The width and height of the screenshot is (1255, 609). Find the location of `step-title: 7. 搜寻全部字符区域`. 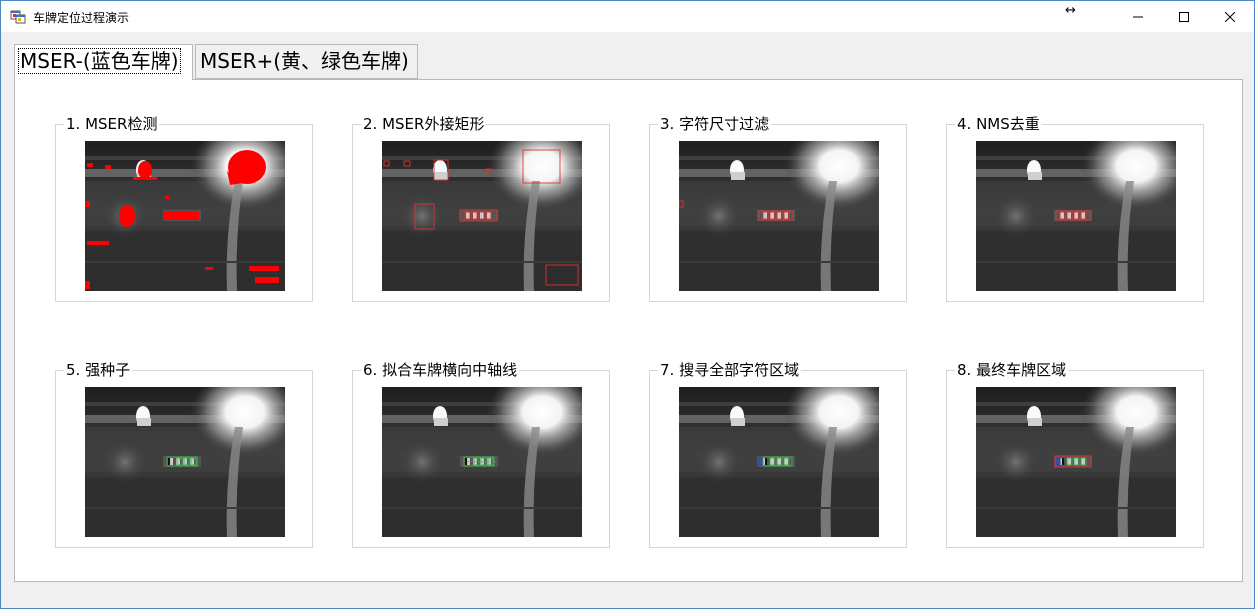

step-title: 7. 搜寻全部字符区域 is located at coordinates (730, 370).